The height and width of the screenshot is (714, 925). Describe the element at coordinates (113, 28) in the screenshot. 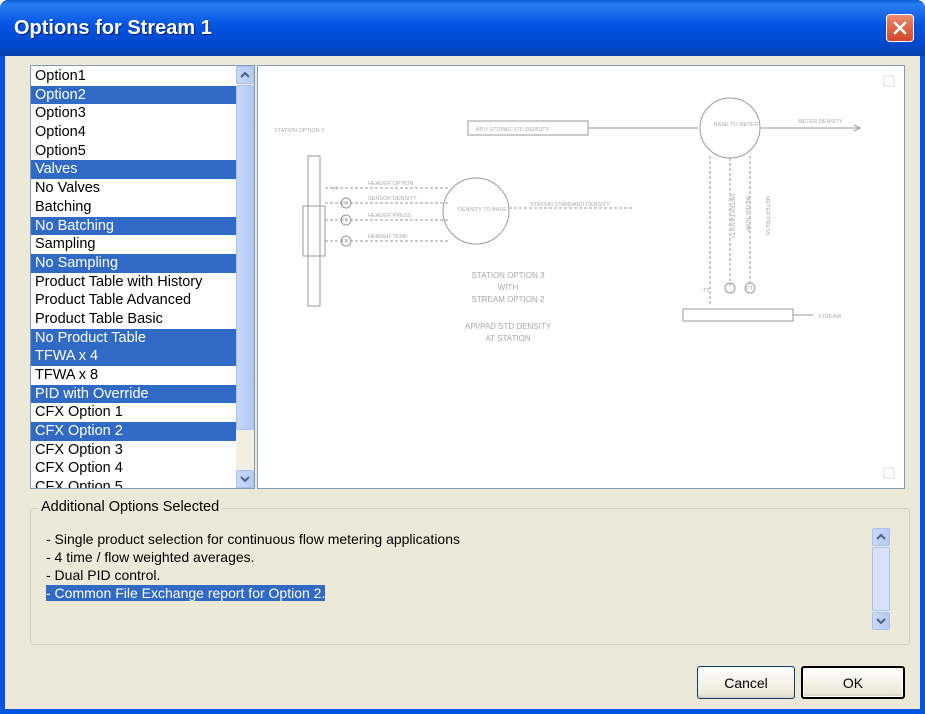

I see `window-title: Options for Stream 1` at that location.